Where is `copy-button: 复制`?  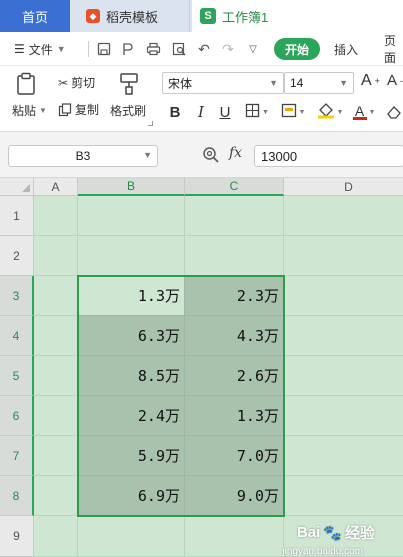 copy-button: 复制 is located at coordinates (78, 109).